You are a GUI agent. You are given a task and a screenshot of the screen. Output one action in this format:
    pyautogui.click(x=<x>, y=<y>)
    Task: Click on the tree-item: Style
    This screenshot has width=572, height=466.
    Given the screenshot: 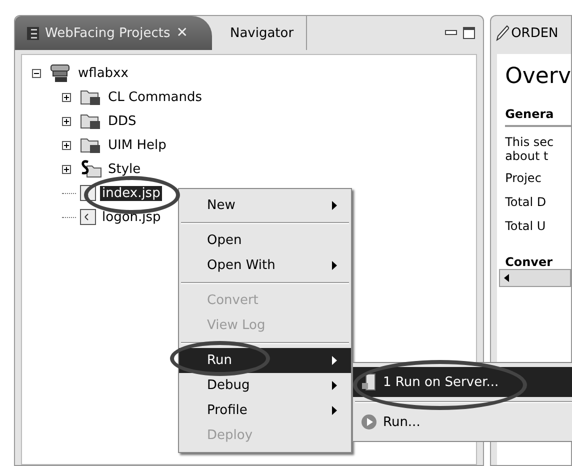 What is the action you would take?
    pyautogui.click(x=124, y=169)
    